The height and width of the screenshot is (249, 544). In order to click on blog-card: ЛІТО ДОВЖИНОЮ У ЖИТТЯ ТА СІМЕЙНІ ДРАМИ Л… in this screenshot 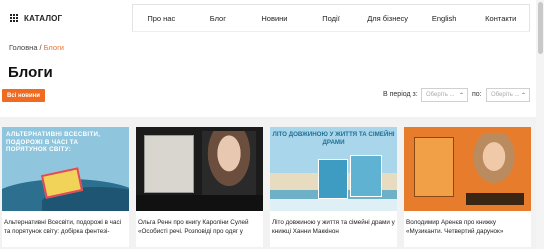, I will do `click(333, 187)`.